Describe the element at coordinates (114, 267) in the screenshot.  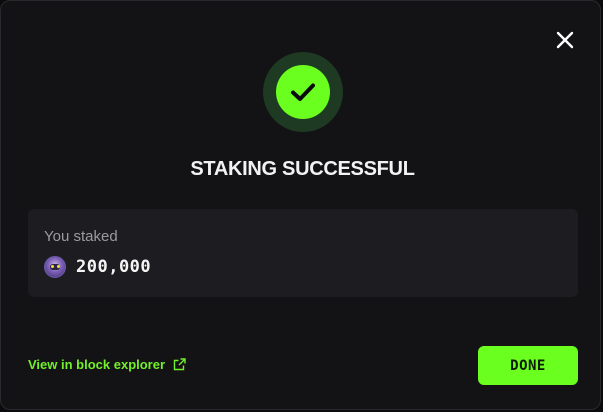
I see `stake-amount: 200,000` at that location.